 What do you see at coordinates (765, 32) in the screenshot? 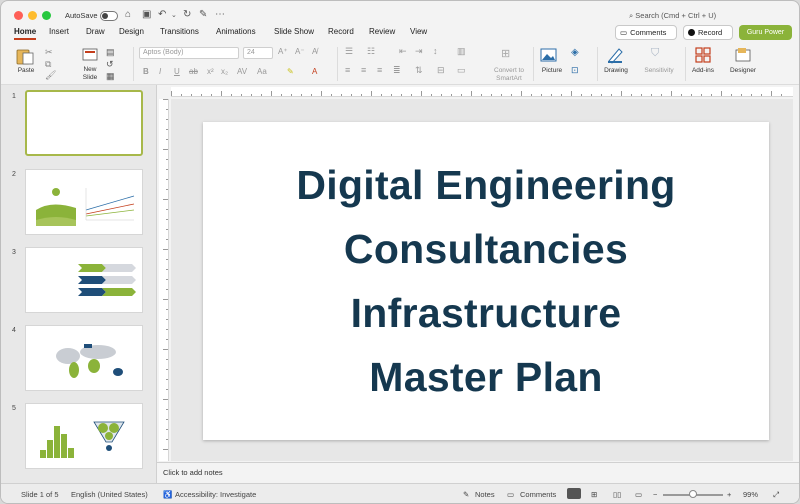
I see `guru-power-button: Guru Power` at bounding box center [765, 32].